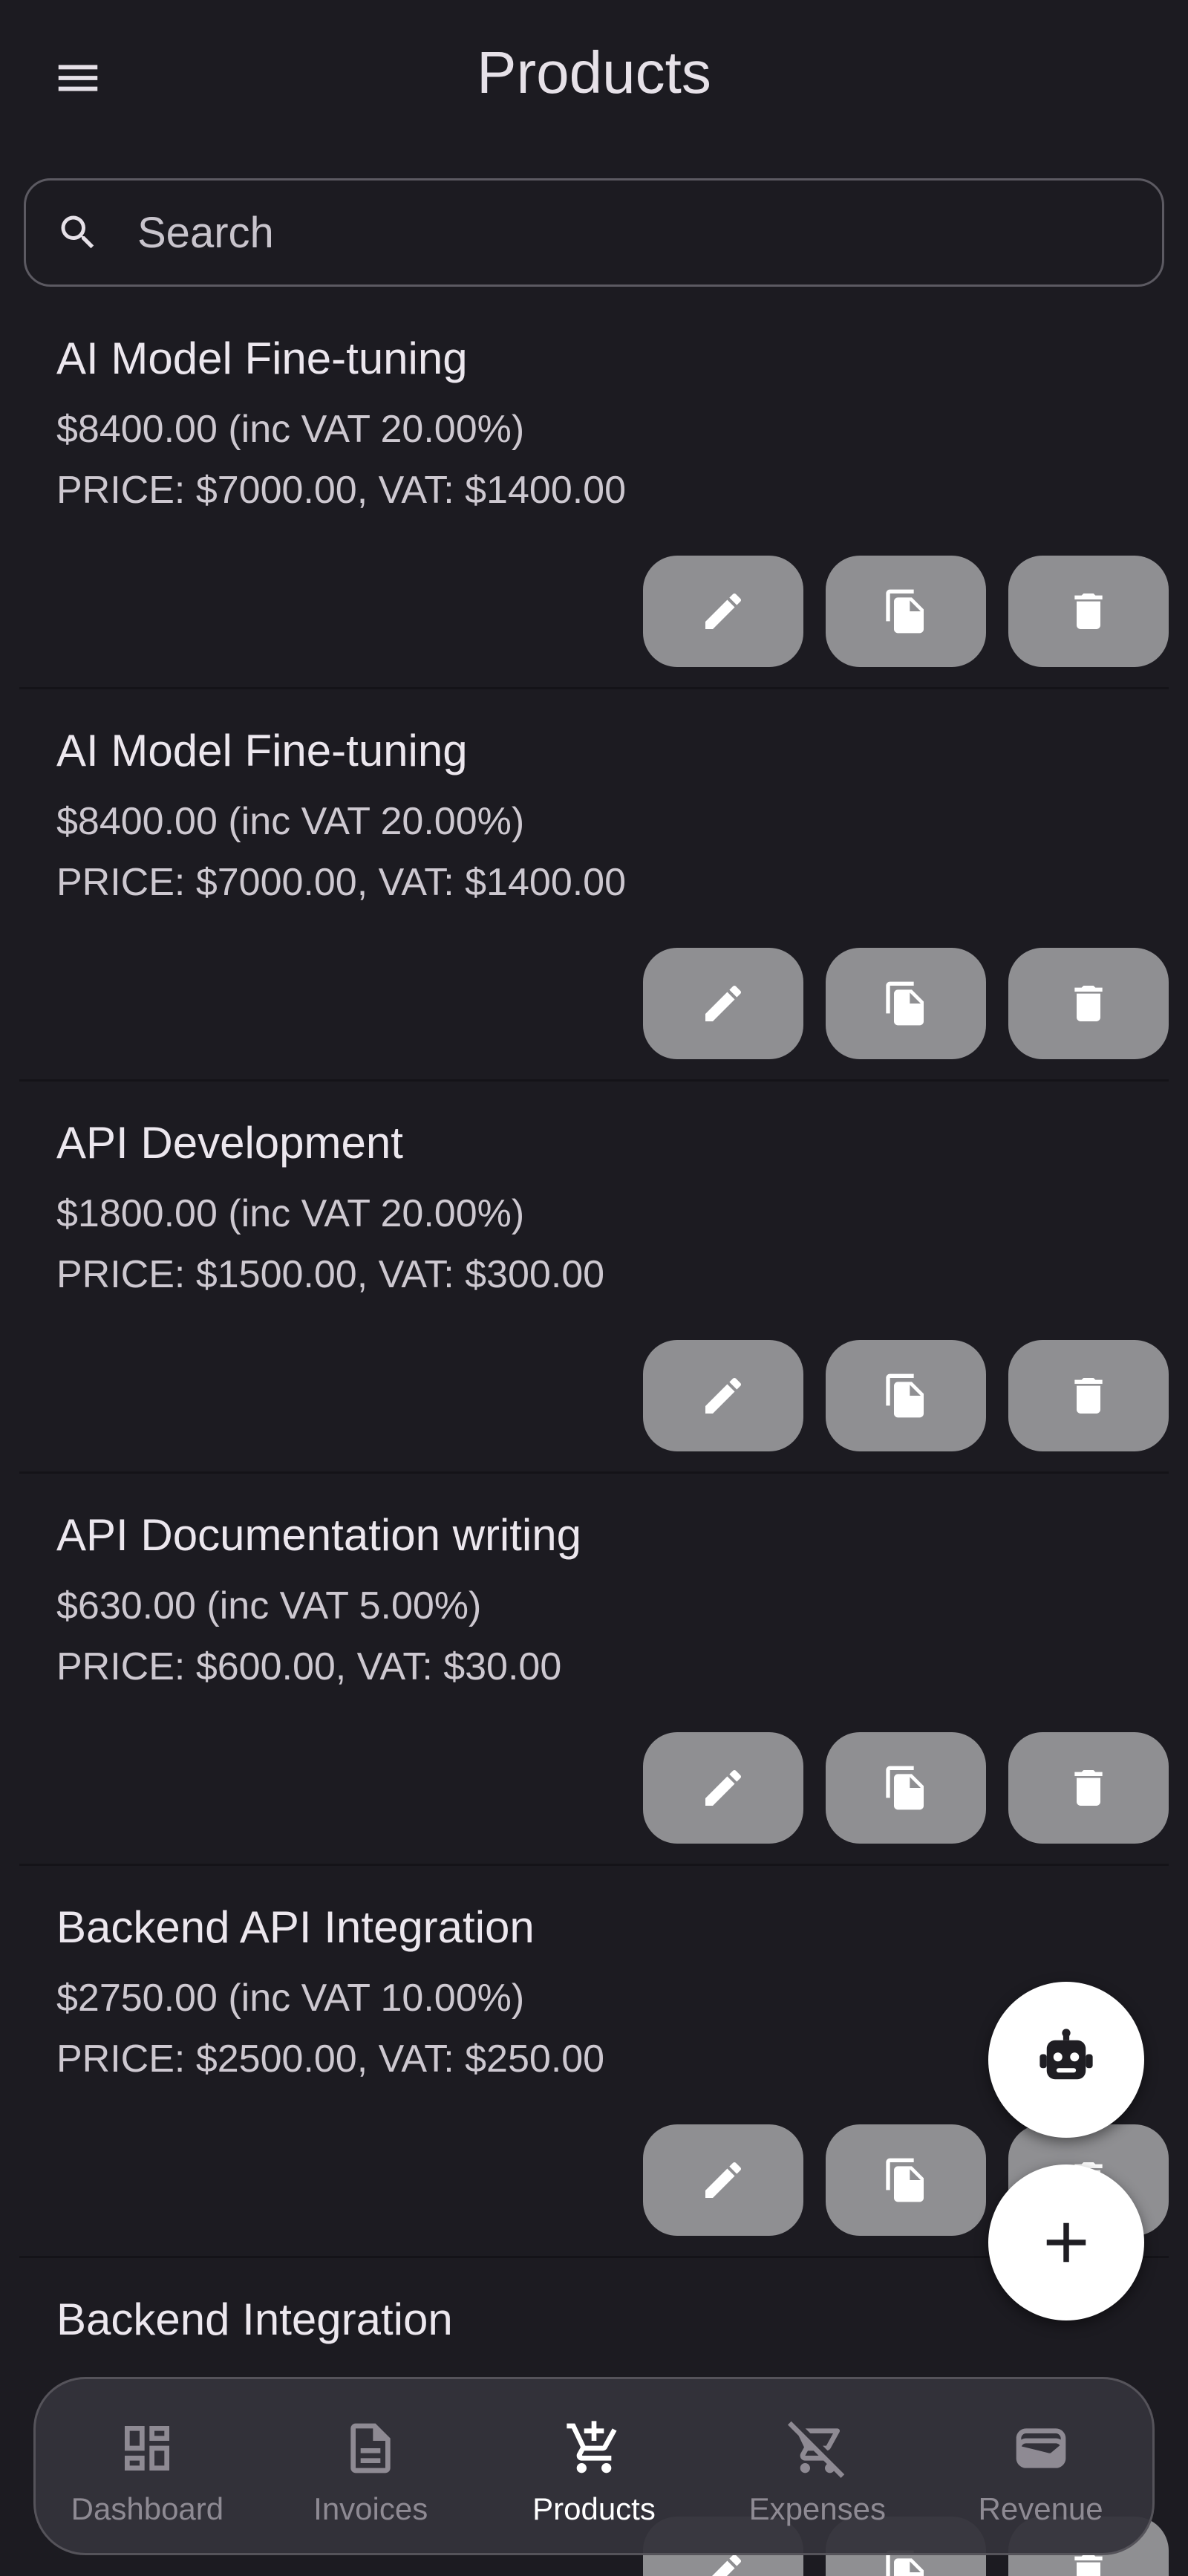 This screenshot has width=1188, height=2576. Describe the element at coordinates (818, 2508) in the screenshot. I see `nav-label: Expenses` at that location.